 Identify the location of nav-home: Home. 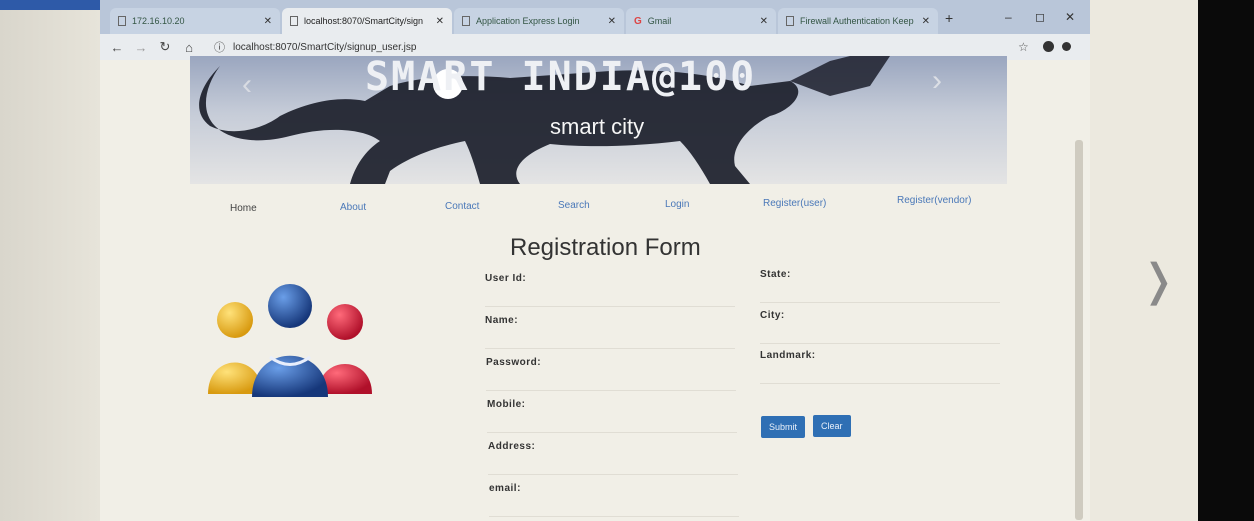
(243, 208).